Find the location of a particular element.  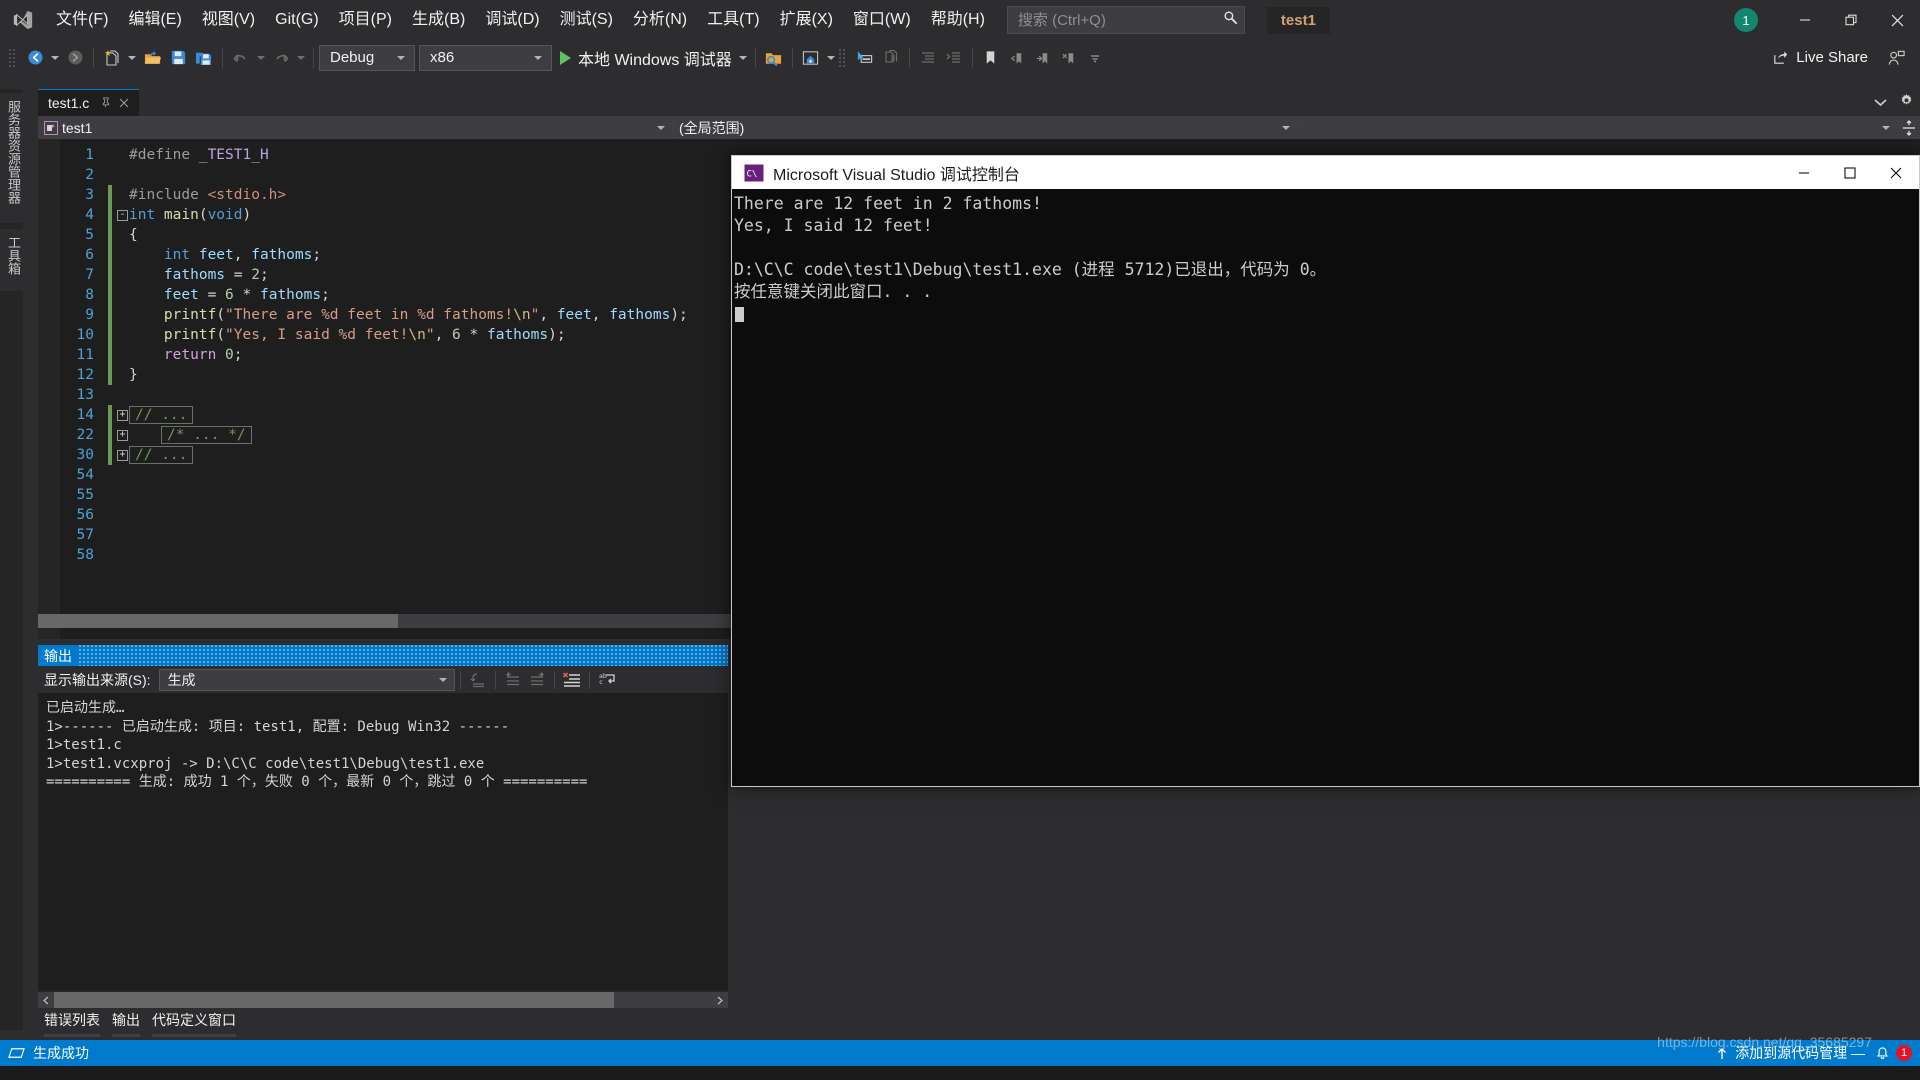

member-dropdown: (全局范围) is located at coordinates (985, 127).